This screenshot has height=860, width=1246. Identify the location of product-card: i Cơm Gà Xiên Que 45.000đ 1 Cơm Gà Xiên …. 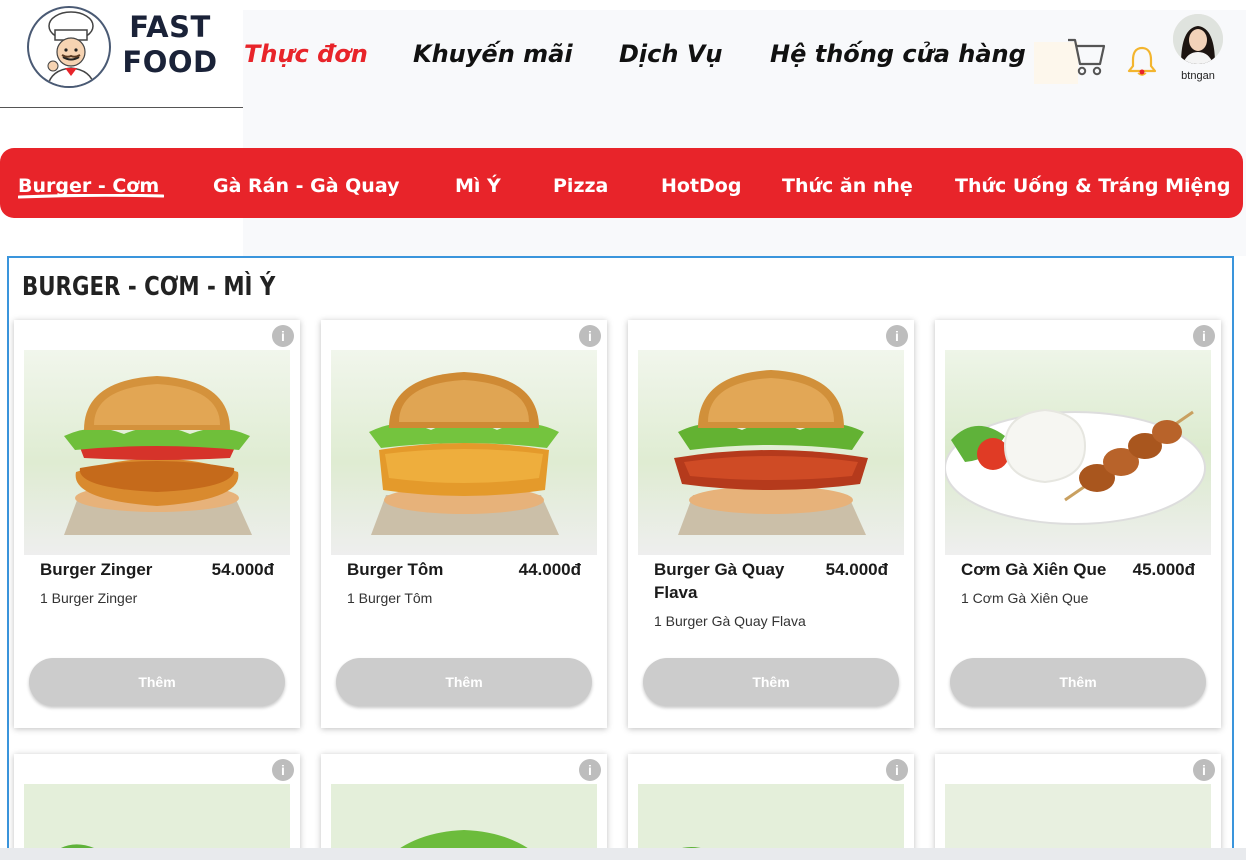
(1078, 524).